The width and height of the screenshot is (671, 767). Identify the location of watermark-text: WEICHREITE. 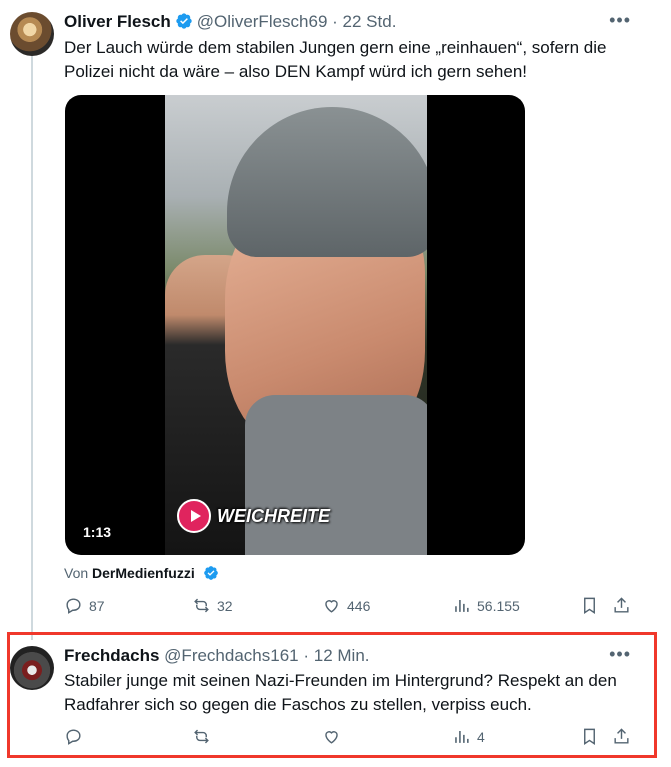
(274, 515).